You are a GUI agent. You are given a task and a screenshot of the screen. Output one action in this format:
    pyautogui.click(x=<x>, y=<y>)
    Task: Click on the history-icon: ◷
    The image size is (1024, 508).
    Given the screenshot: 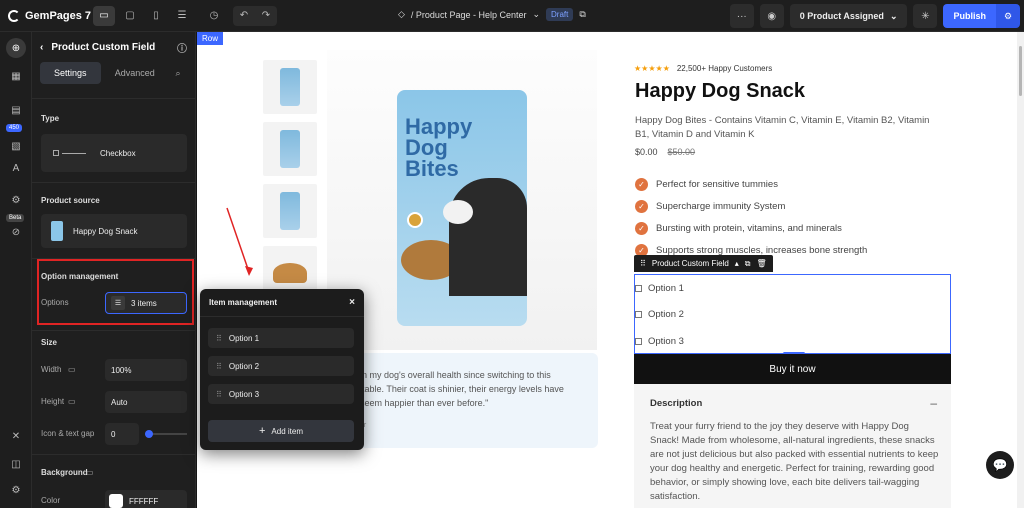 What is the action you would take?
    pyautogui.click(x=214, y=16)
    